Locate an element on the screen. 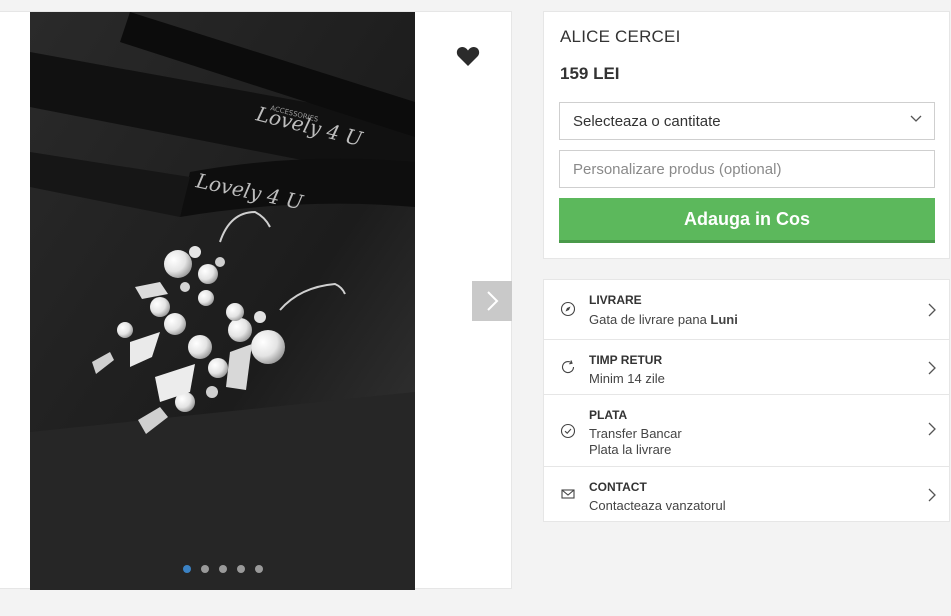 The width and height of the screenshot is (951, 616). payment-method-2: Plata la livrare is located at coordinates (630, 449).